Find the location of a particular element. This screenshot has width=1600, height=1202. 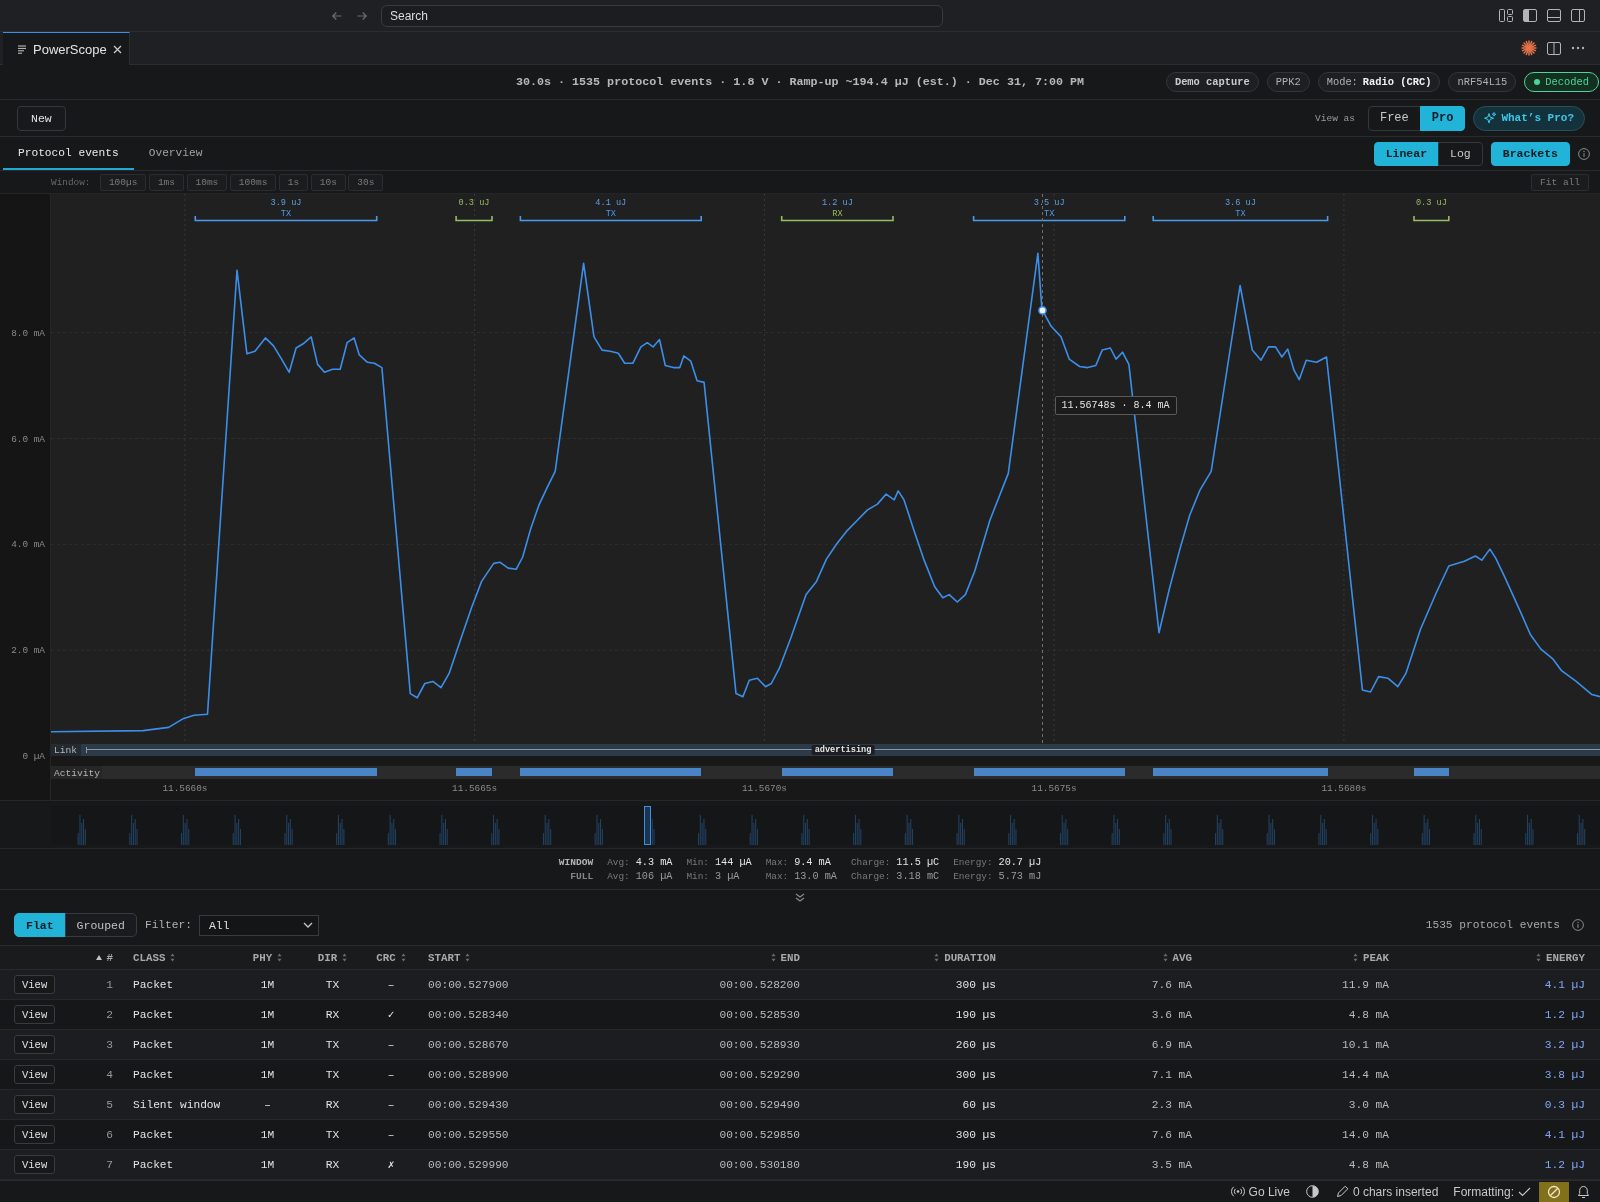

left-panel-icon is located at coordinates (1530, 15).